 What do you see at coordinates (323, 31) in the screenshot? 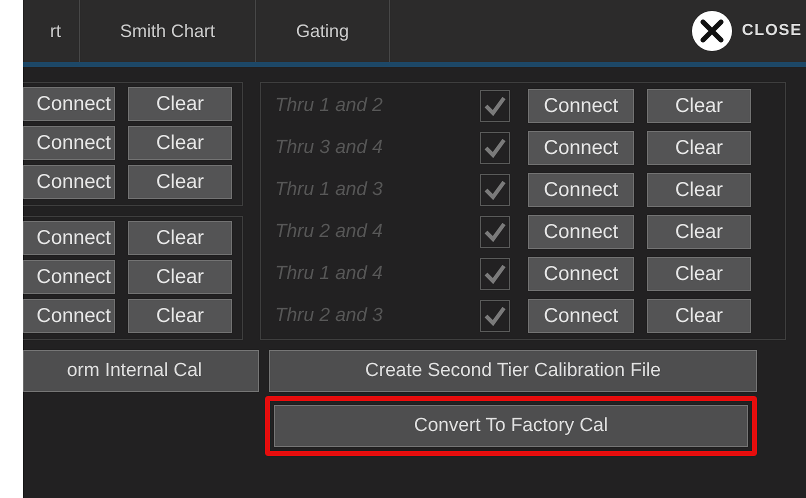
I see `tab: Gating` at bounding box center [323, 31].